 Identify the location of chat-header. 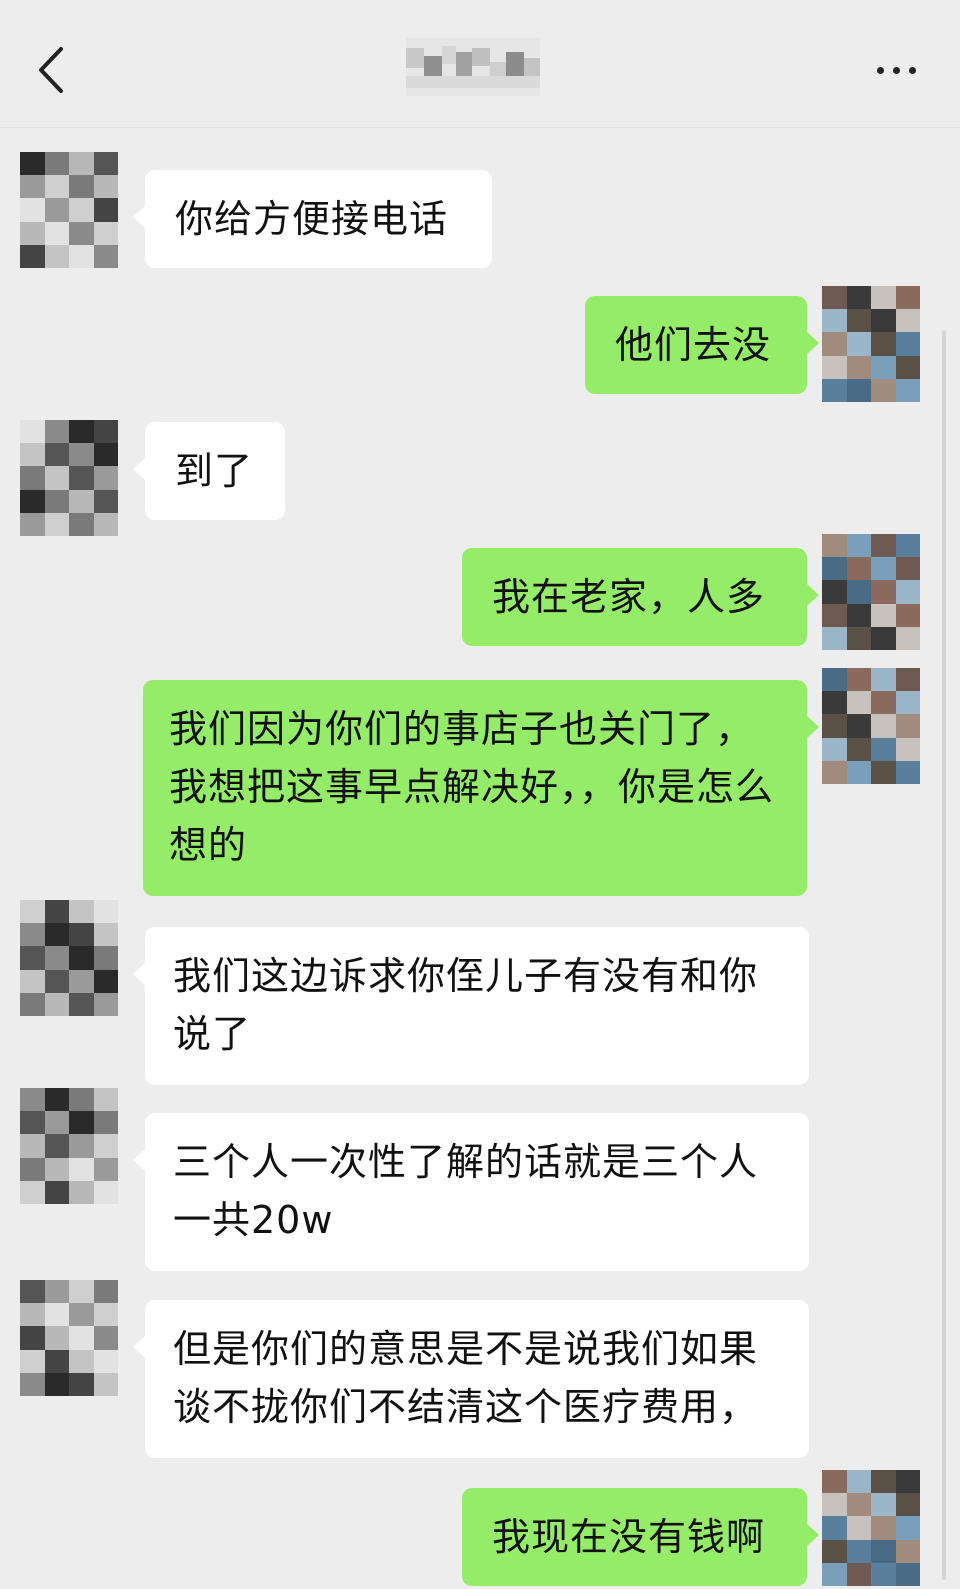
(480, 64).